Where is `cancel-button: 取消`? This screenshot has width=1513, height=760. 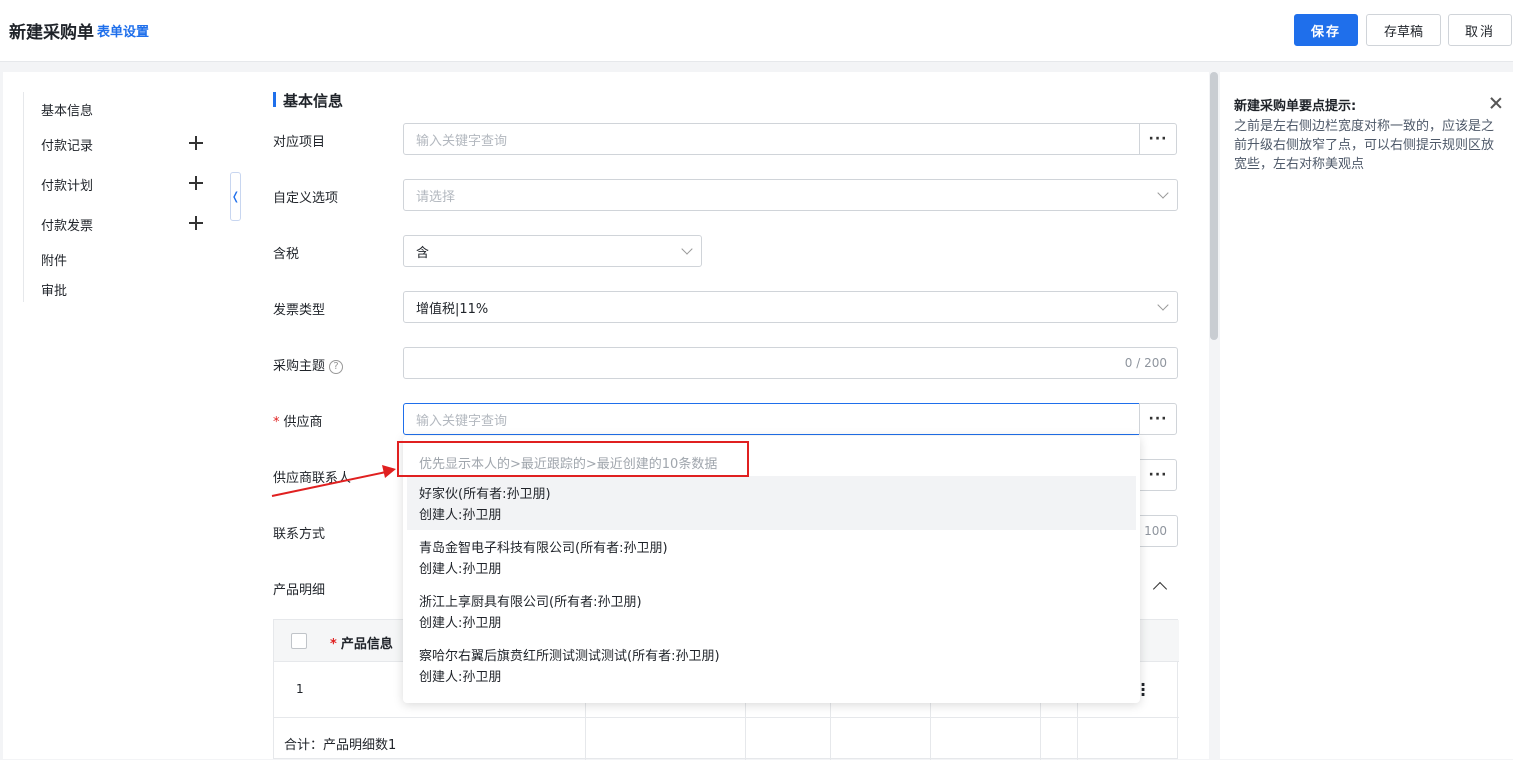
cancel-button: 取消 is located at coordinates (1480, 30).